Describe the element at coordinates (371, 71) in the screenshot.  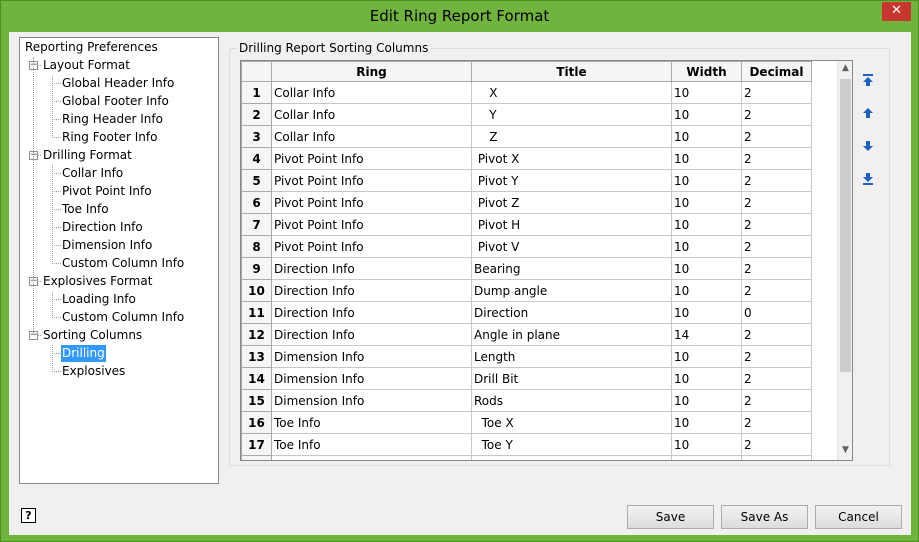
I see `column-header-ring: Ring` at that location.